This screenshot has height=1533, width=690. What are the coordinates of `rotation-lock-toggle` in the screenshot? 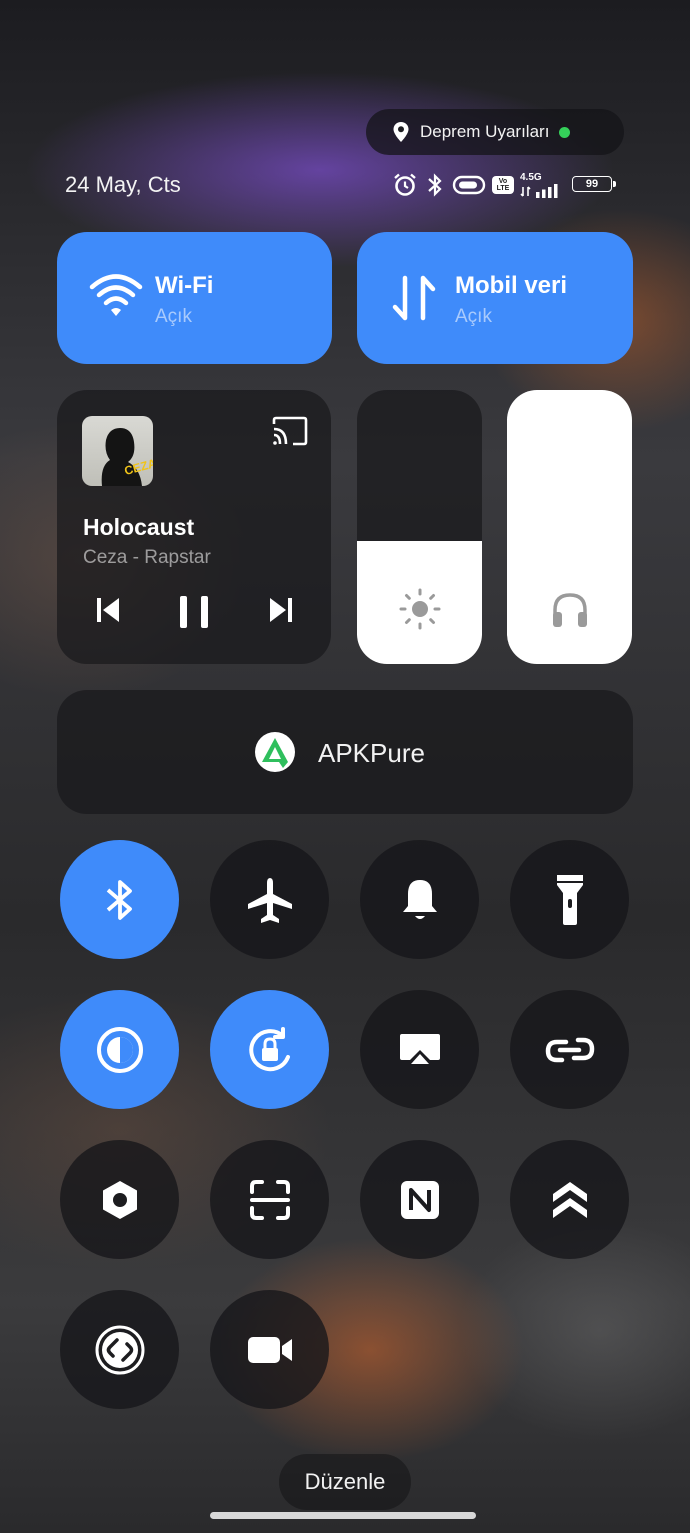 It's located at (269, 1049).